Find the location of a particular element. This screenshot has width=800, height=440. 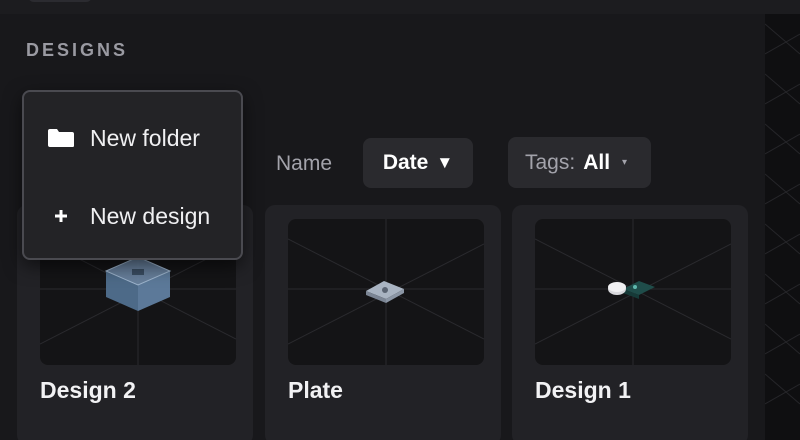

design-title: Design 1 is located at coordinates (583, 390).